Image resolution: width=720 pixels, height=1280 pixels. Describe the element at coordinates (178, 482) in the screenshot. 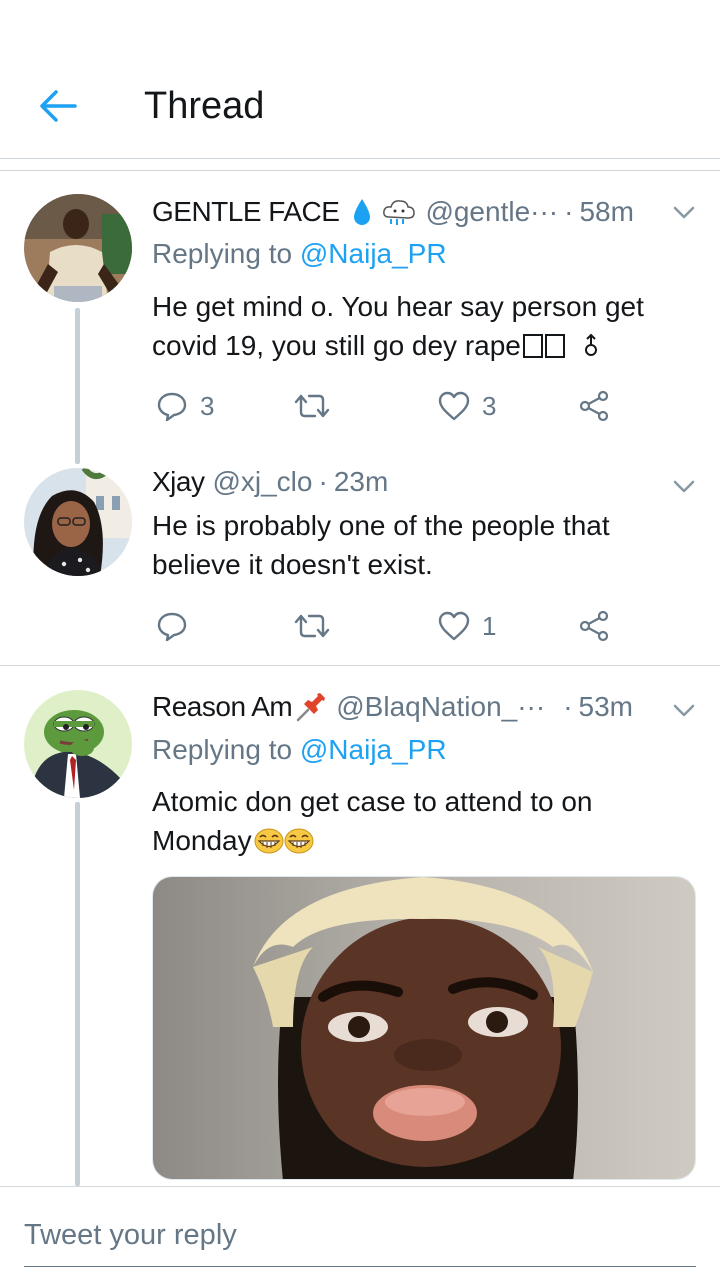

I see `display-name: Xjay` at that location.